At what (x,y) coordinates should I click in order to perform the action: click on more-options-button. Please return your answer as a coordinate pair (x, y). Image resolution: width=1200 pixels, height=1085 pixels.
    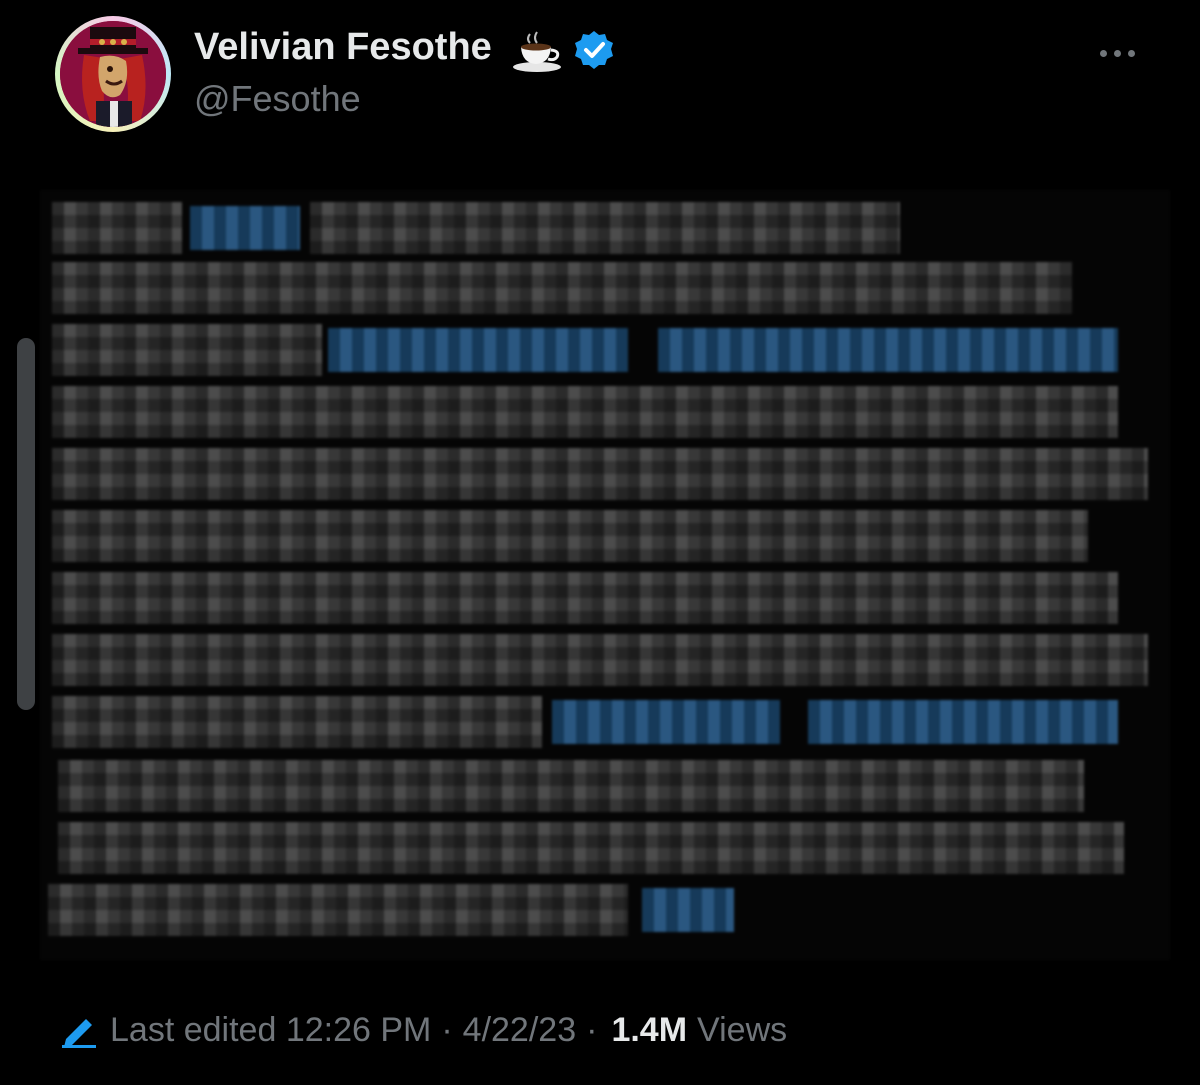
    Looking at the image, I should click on (1118, 53).